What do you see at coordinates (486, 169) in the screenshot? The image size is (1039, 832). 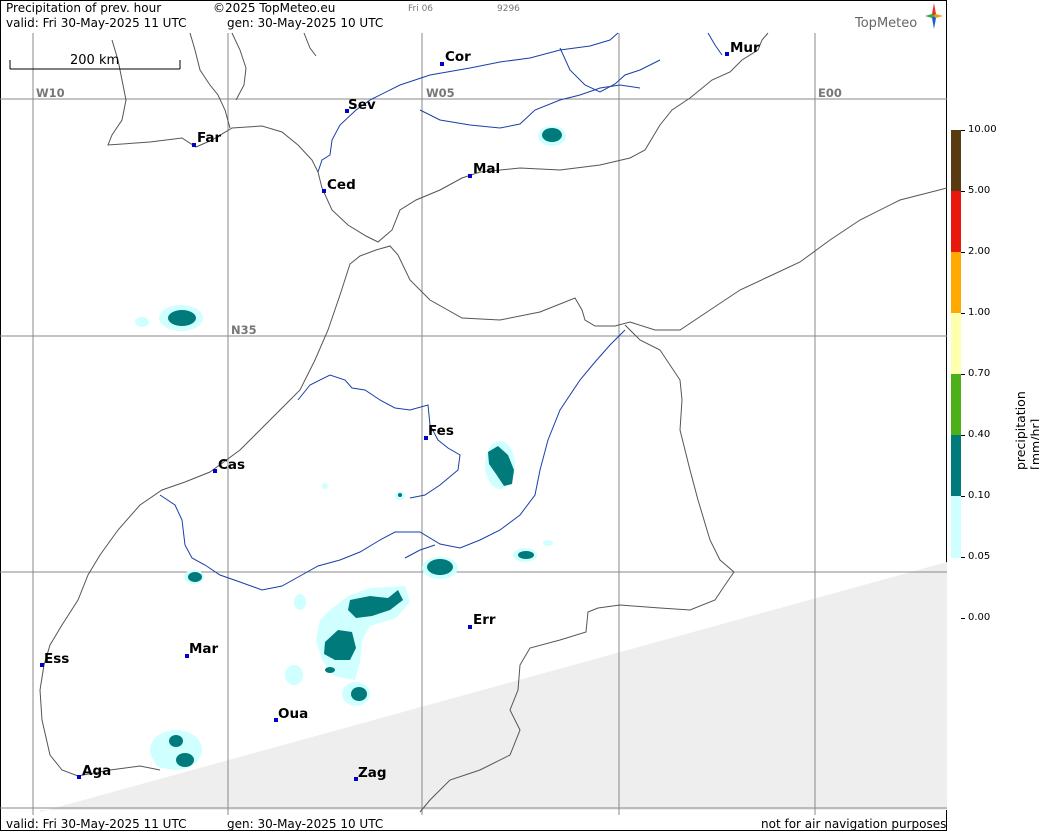 I see `city-mal: Mal` at bounding box center [486, 169].